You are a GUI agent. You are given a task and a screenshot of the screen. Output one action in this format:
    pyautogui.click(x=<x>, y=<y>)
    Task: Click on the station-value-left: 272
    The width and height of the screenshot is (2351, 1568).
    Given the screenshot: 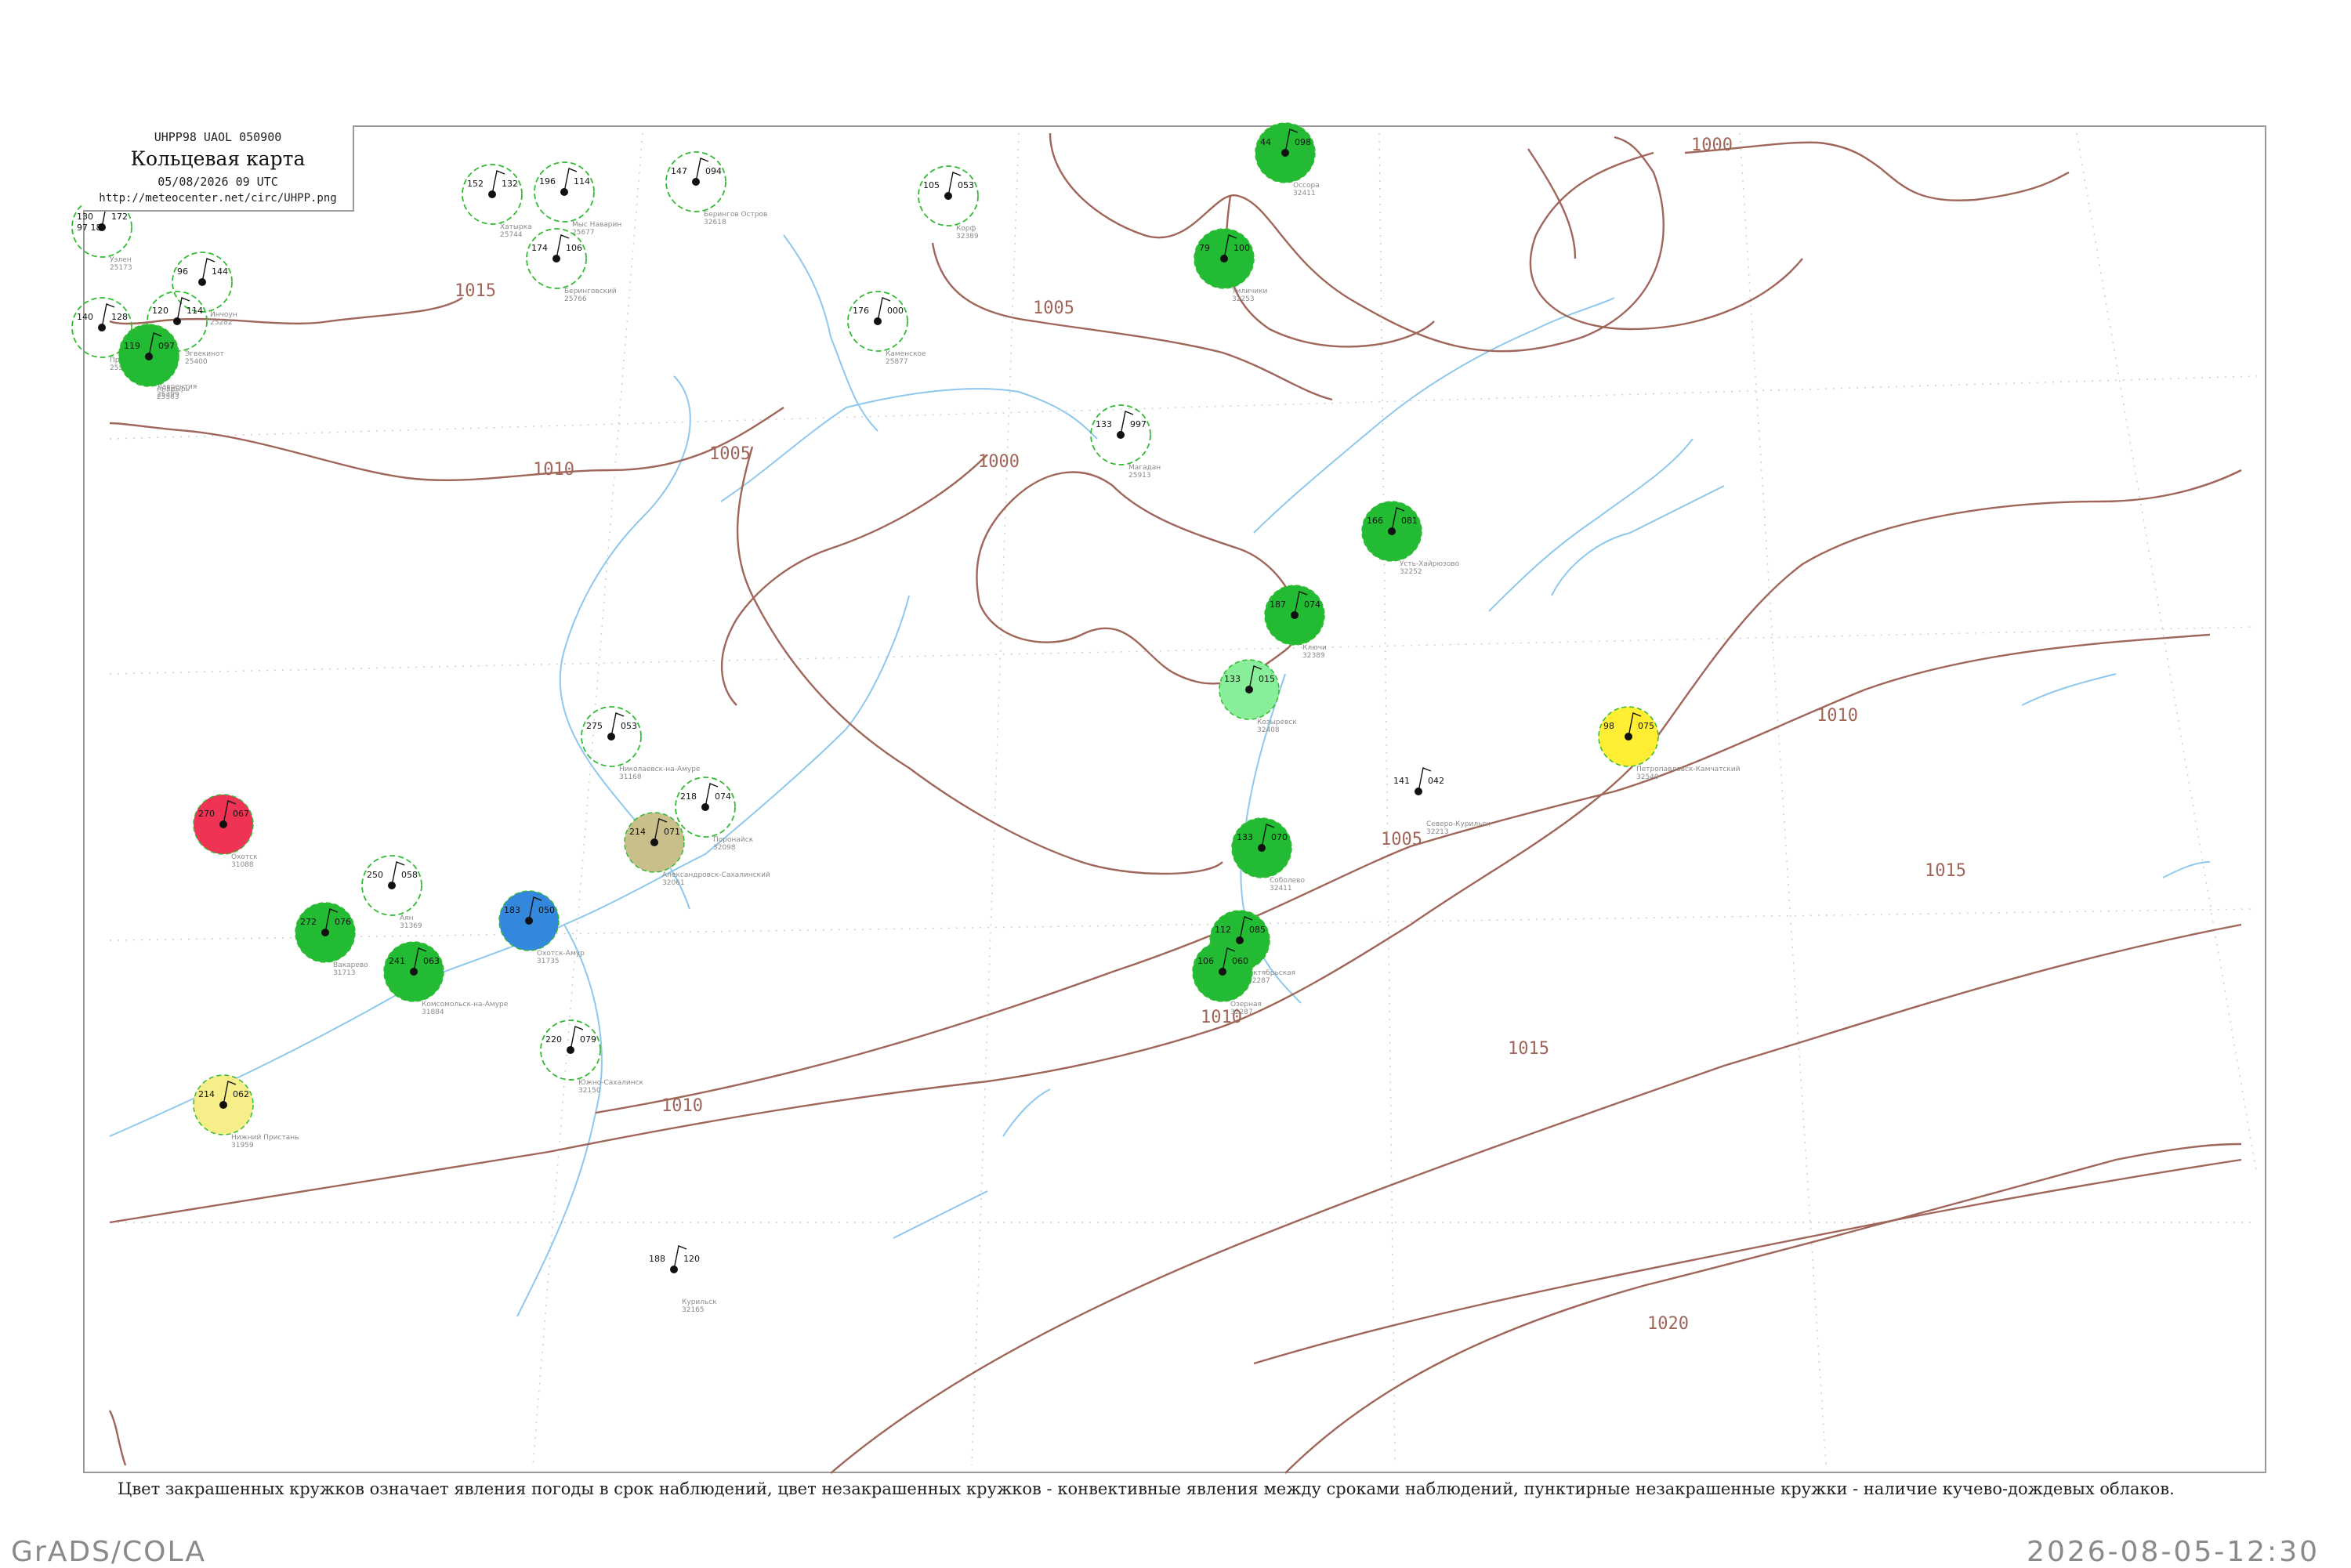 What is the action you would take?
    pyautogui.click(x=308, y=922)
    